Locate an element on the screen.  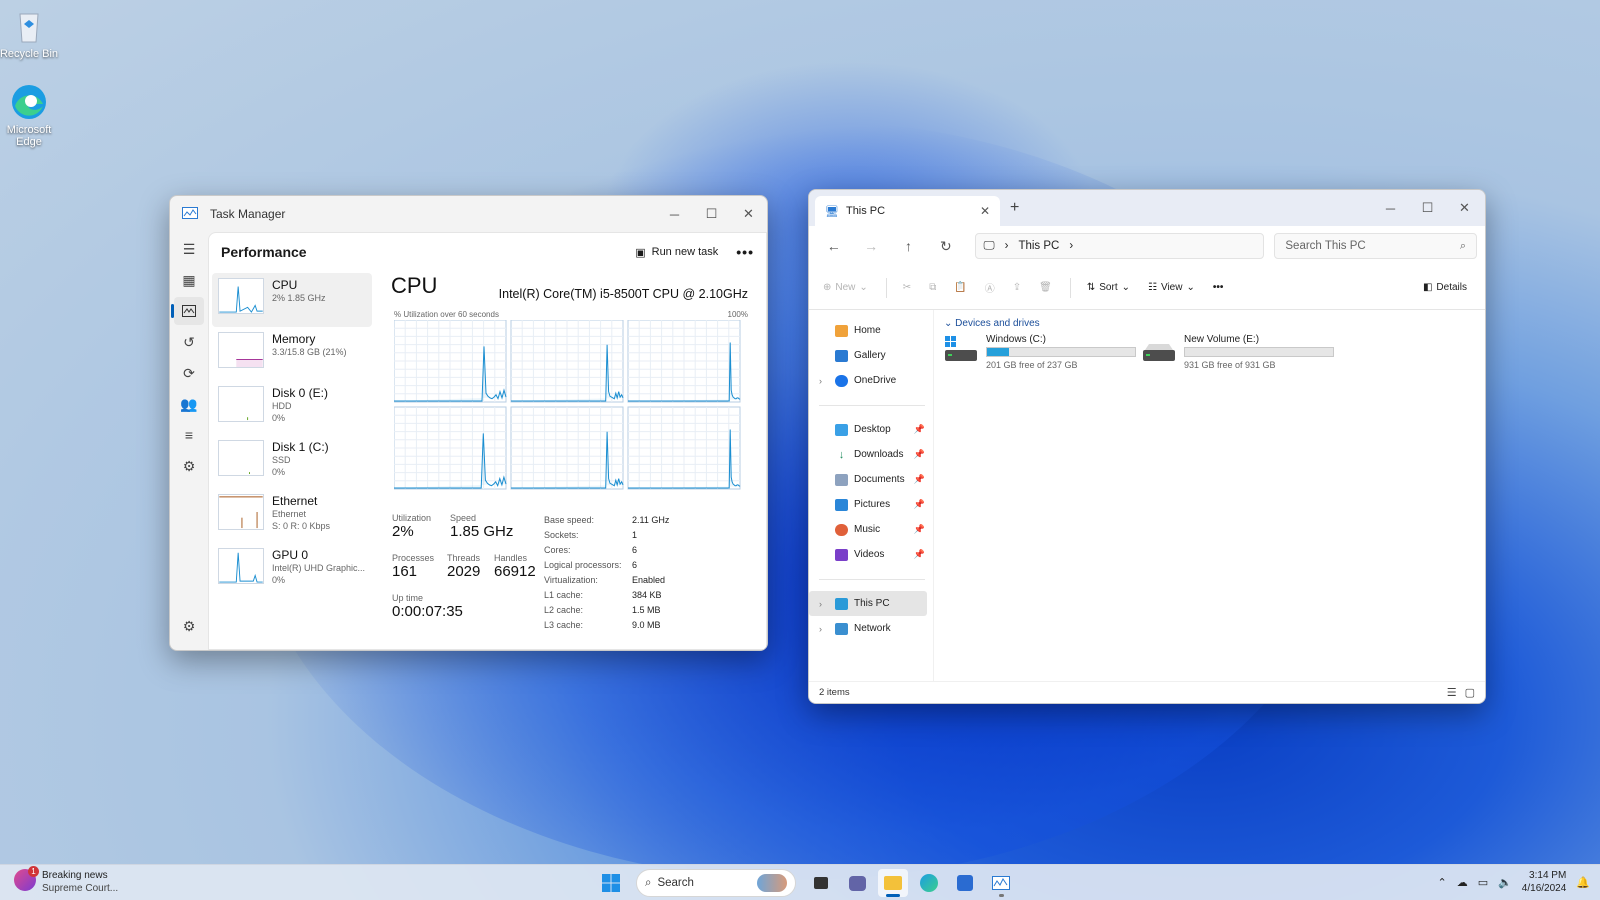
startup-apps-icon: ⟳ is located at coordinates (189, 373).